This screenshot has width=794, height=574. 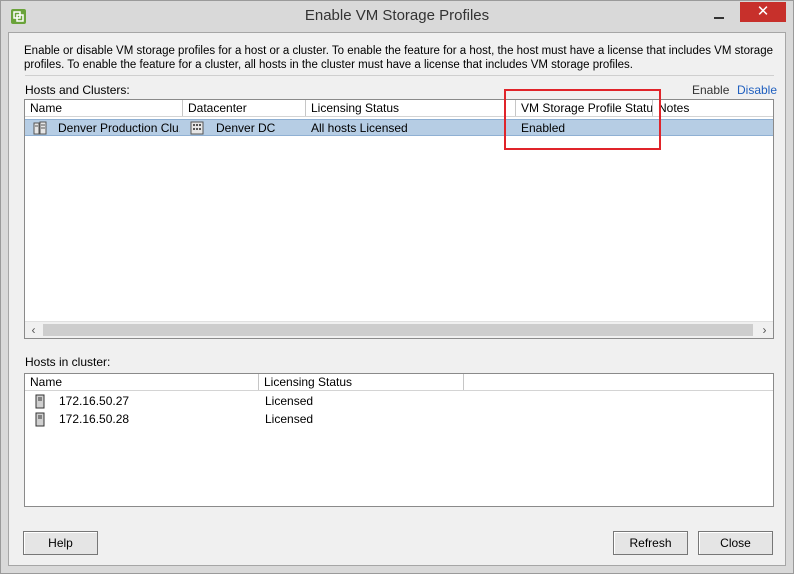 What do you see at coordinates (399, 419) in the screenshot?
I see `table-row: 172.16.50.28 Licensed` at bounding box center [399, 419].